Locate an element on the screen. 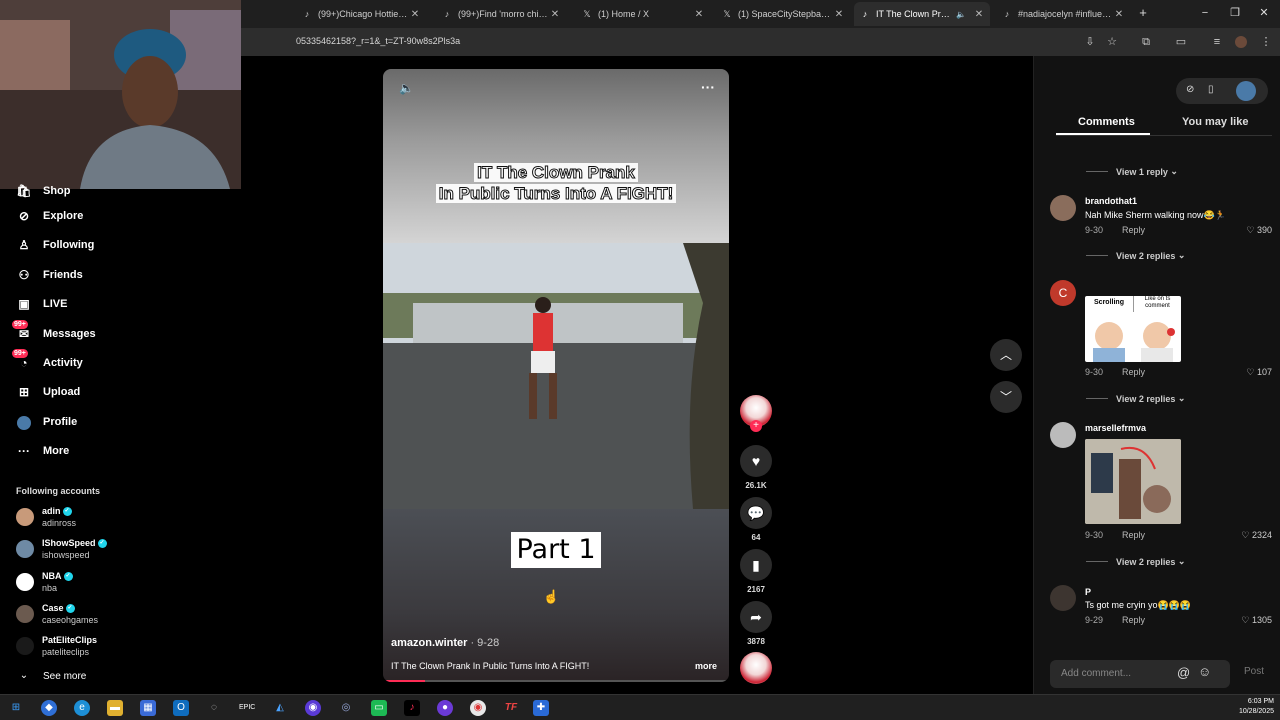 The height and width of the screenshot is (720, 1280). copilot-icon: ◆ is located at coordinates (49, 708).